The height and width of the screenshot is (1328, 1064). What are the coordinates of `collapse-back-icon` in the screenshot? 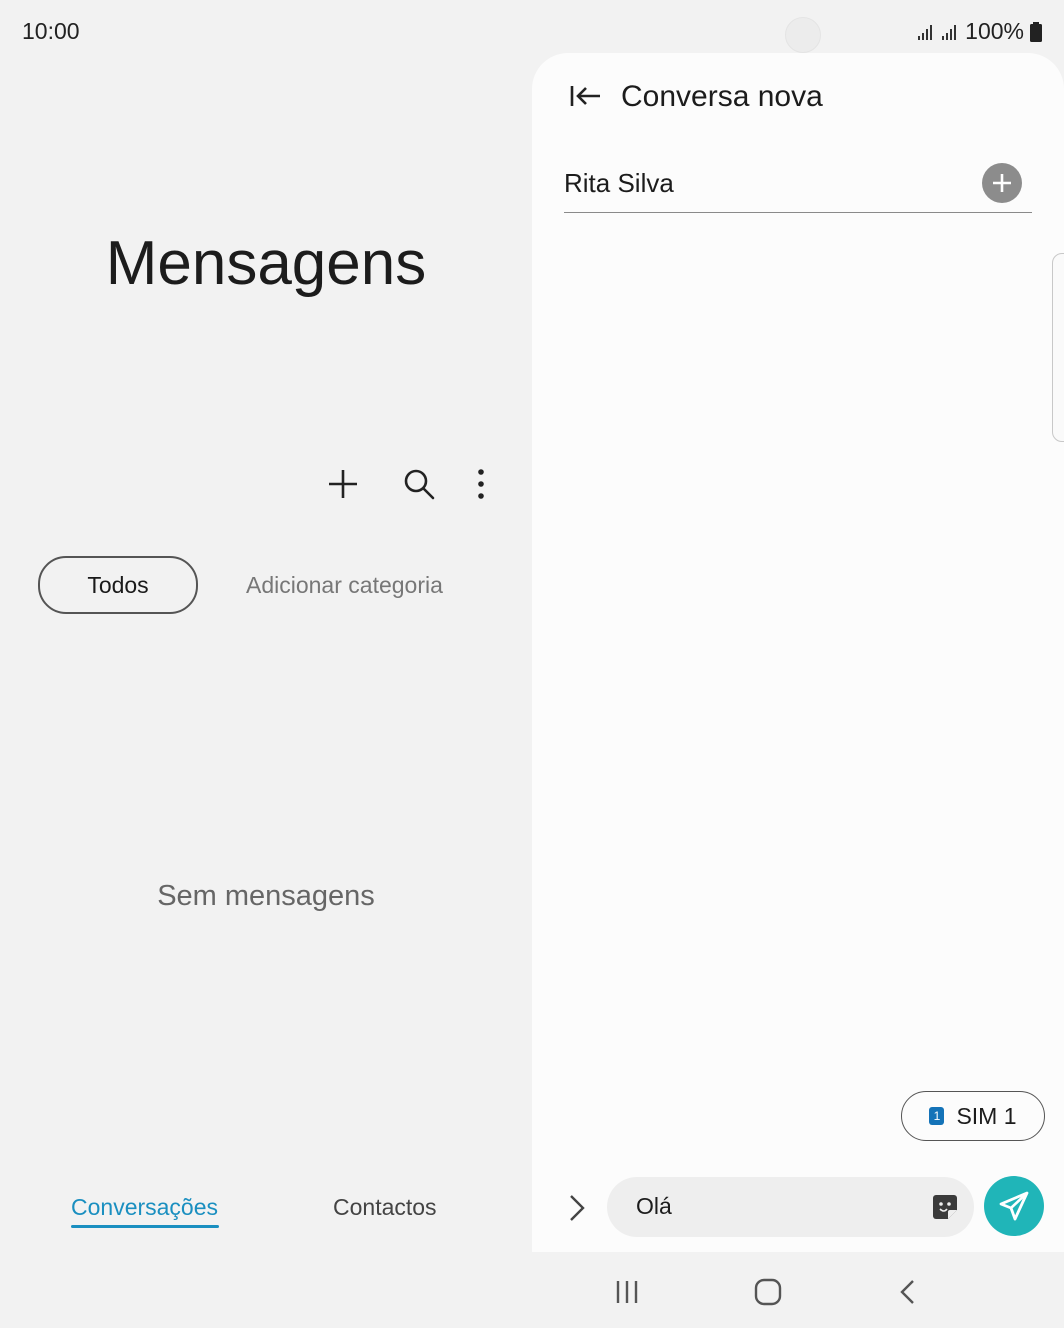 It's located at (585, 96).